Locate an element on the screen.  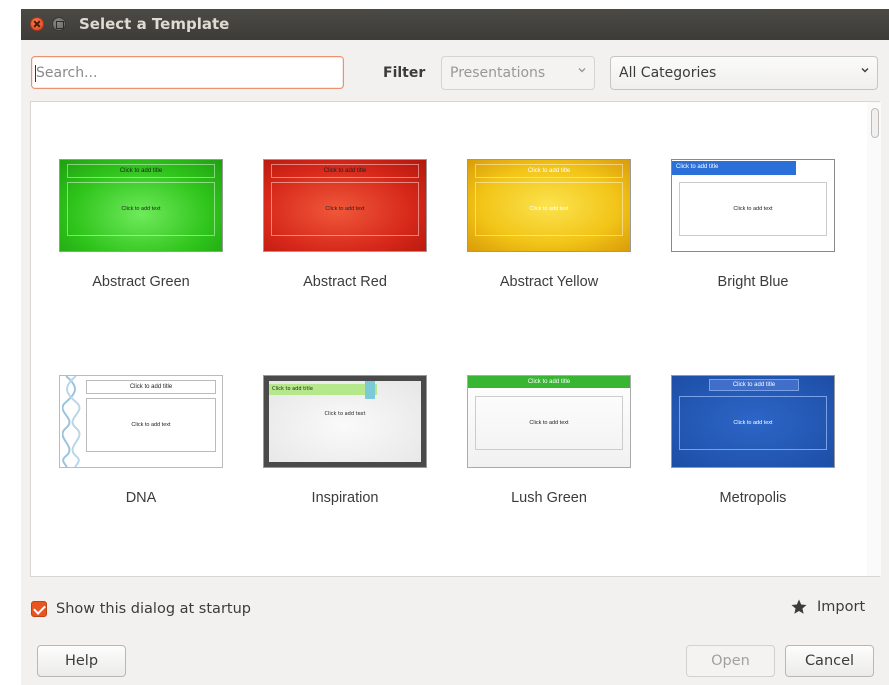
template-name: Abstract Red is located at coordinates (345, 282).